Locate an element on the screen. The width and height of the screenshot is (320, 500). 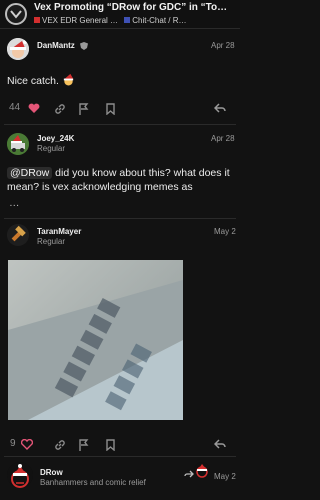
like-count: 44 is located at coordinates (15, 107).